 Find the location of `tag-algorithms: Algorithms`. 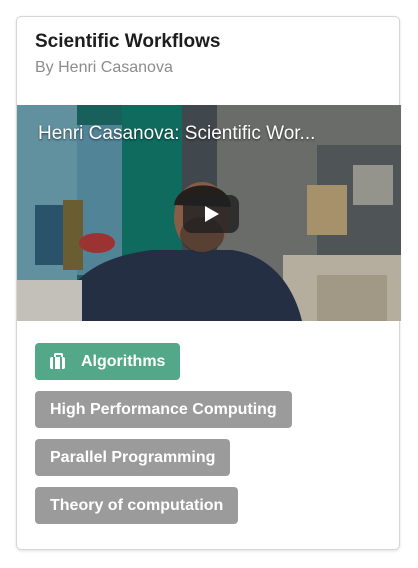

tag-algorithms: Algorithms is located at coordinates (108, 361).